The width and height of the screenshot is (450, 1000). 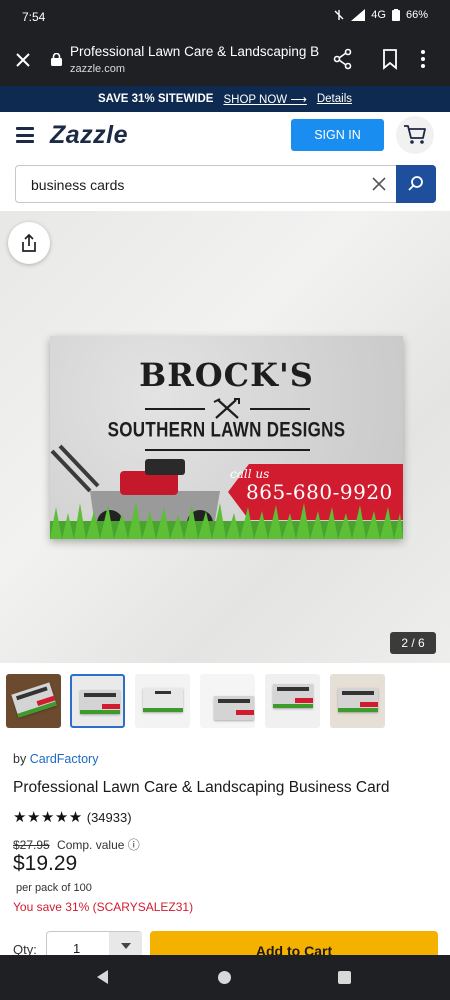 I want to click on designer-link: CardFactory, so click(x=64, y=759).